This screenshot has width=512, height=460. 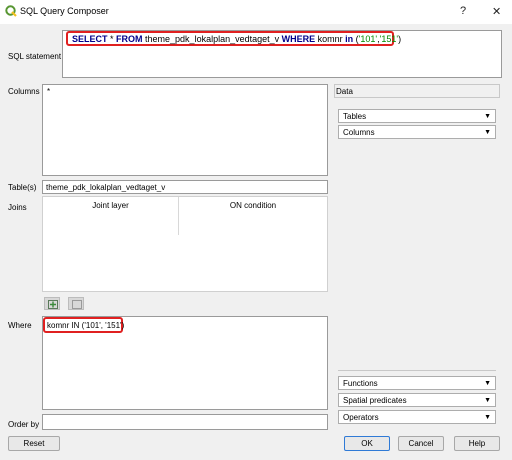 What do you see at coordinates (111, 216) in the screenshot?
I see `joins-header-joint-layer: Joint layer` at bounding box center [111, 216].